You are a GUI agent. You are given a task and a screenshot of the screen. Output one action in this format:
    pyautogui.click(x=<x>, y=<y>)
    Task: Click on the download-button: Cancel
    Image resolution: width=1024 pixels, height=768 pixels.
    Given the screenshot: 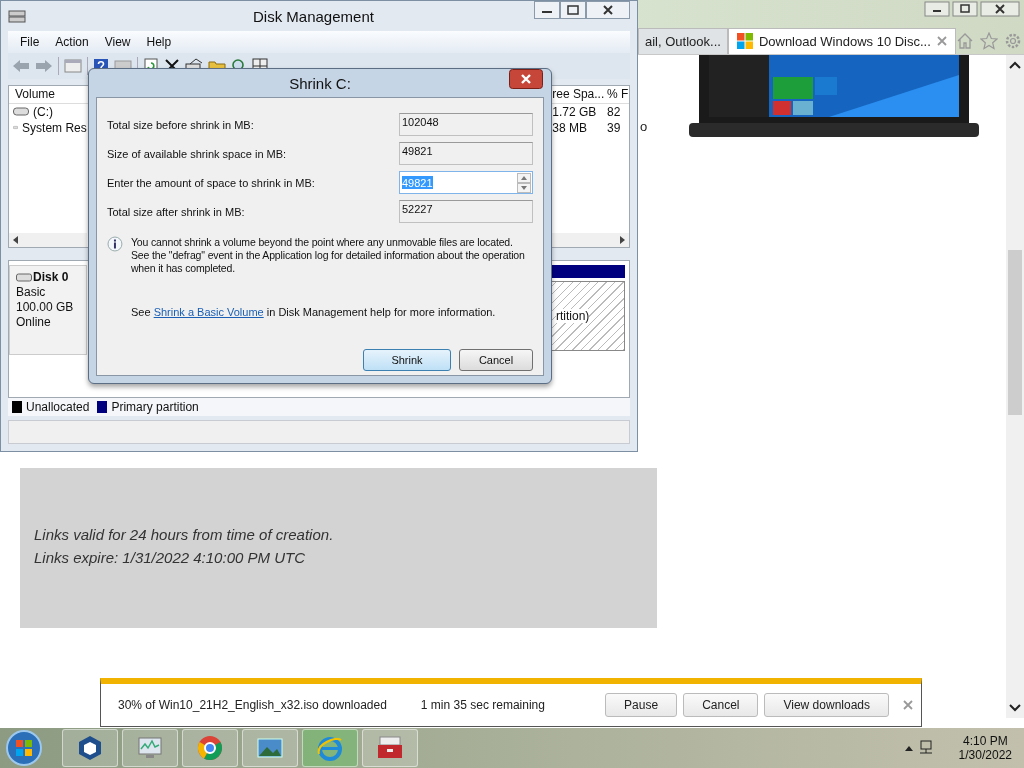 What is the action you would take?
    pyautogui.click(x=721, y=705)
    